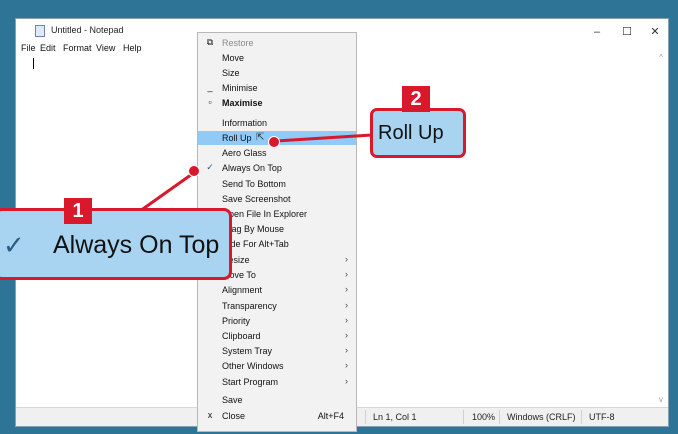 This screenshot has height=434, width=678. Describe the element at coordinates (136, 245) in the screenshot. I see `callout-1-label: Always On Top` at that location.